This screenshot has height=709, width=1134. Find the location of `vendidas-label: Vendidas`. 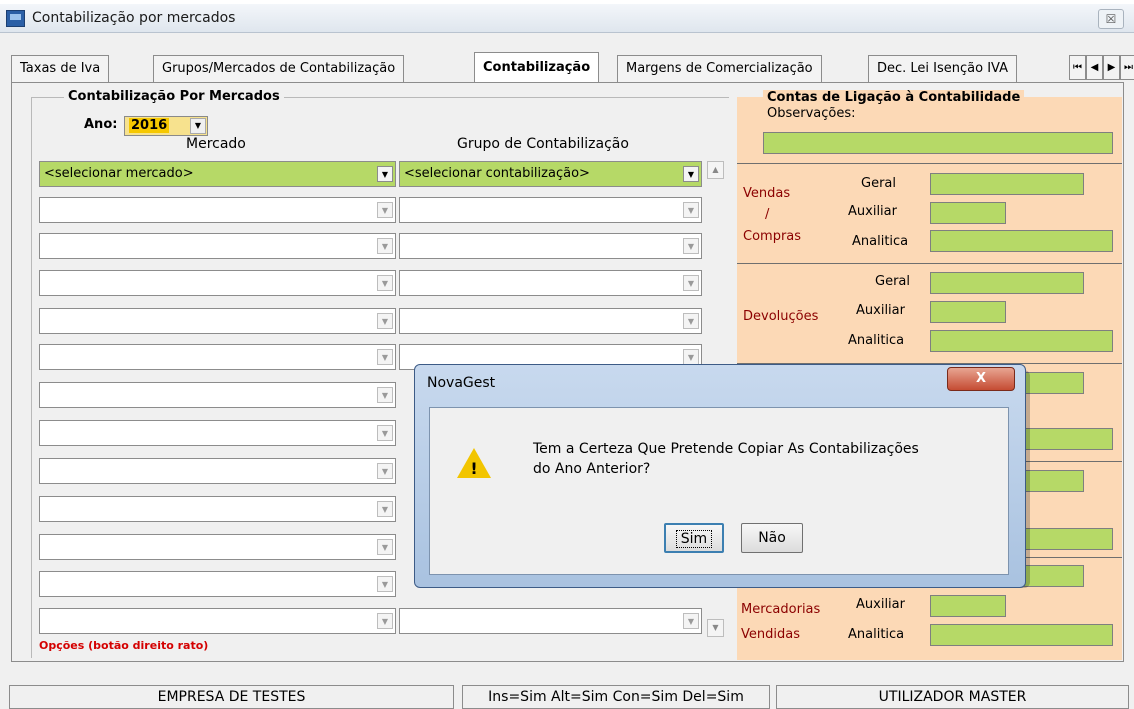

vendidas-label: Vendidas is located at coordinates (770, 634).